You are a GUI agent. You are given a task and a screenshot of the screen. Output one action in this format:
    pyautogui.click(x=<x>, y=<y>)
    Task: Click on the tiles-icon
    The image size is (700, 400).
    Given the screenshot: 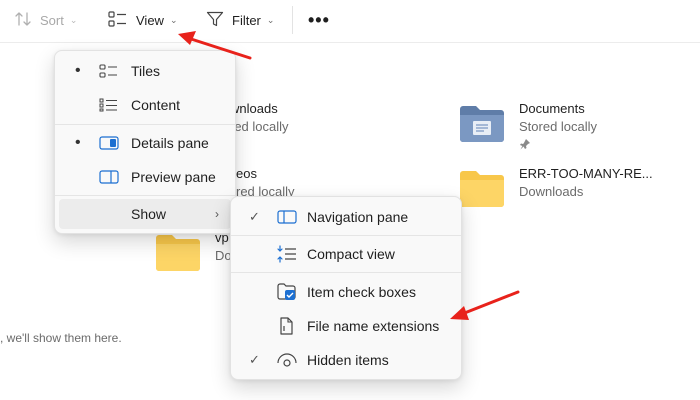 What is the action you would take?
    pyautogui.click(x=109, y=72)
    